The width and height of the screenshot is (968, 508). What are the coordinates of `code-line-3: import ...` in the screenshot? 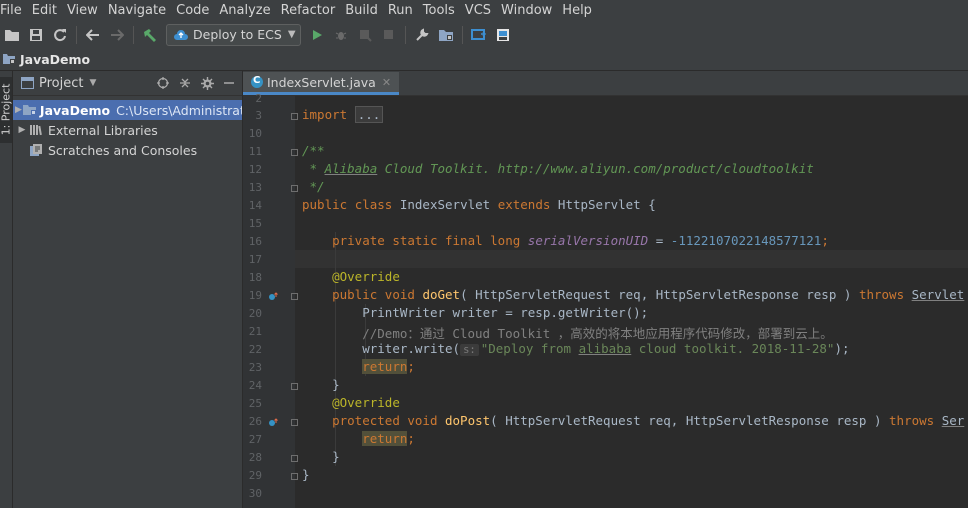 It's located at (343, 114).